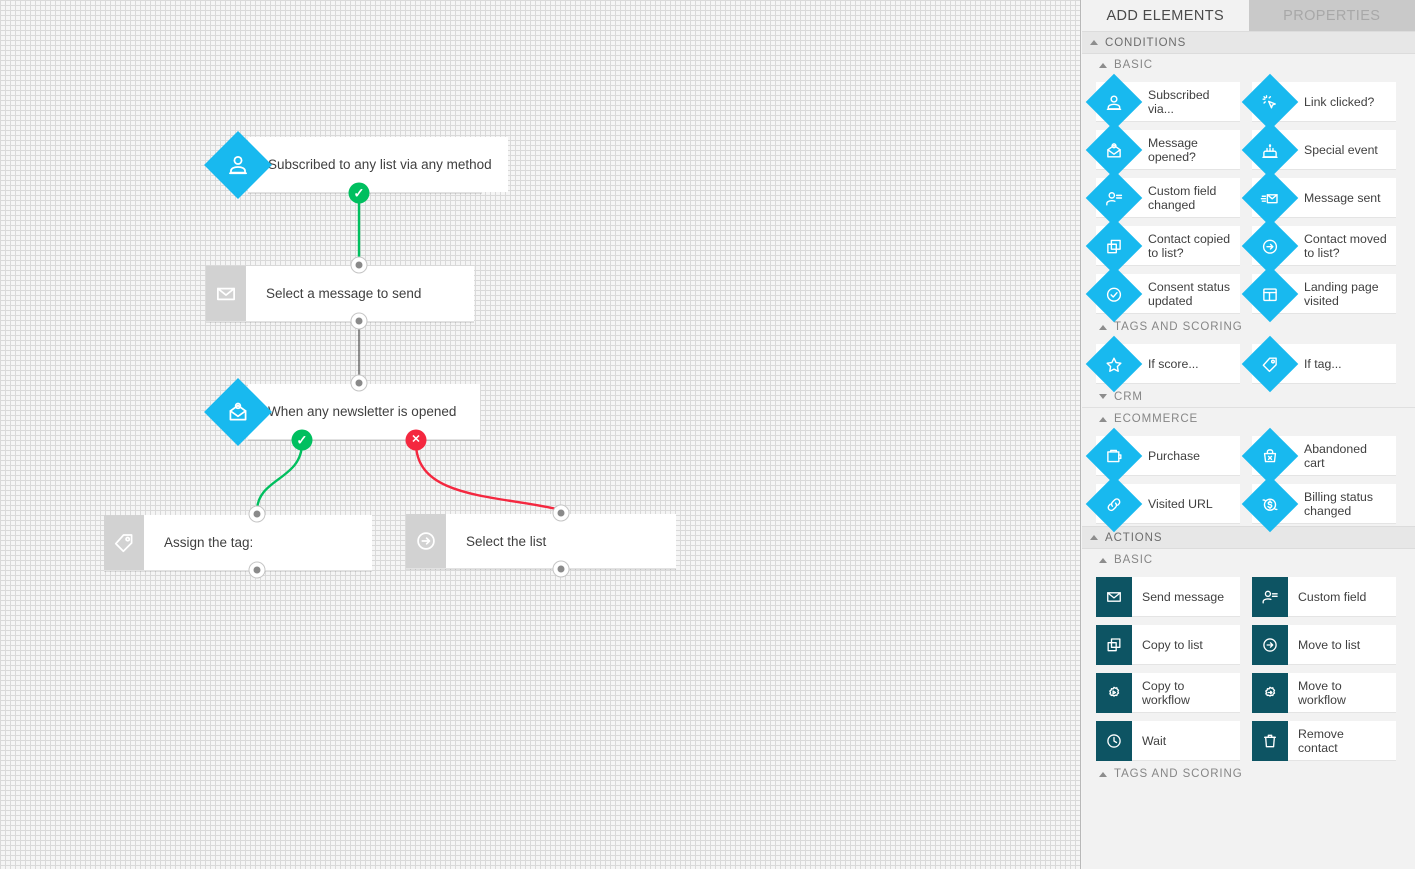 The height and width of the screenshot is (869, 1415). Describe the element at coordinates (408, 354) in the screenshot. I see `workflow-edges` at that location.